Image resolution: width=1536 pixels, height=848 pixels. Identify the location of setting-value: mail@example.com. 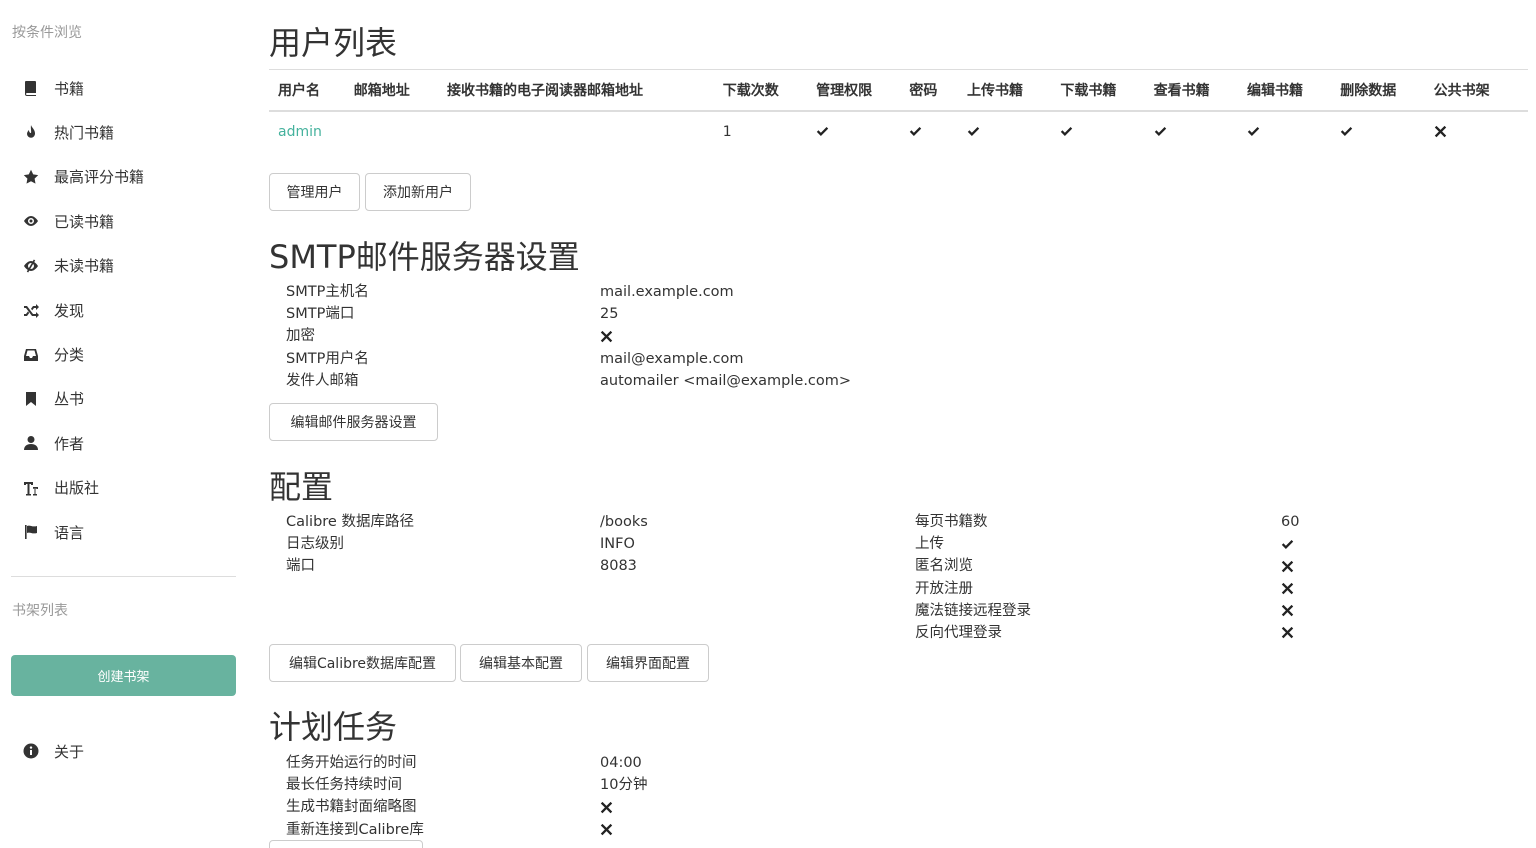
(672, 358).